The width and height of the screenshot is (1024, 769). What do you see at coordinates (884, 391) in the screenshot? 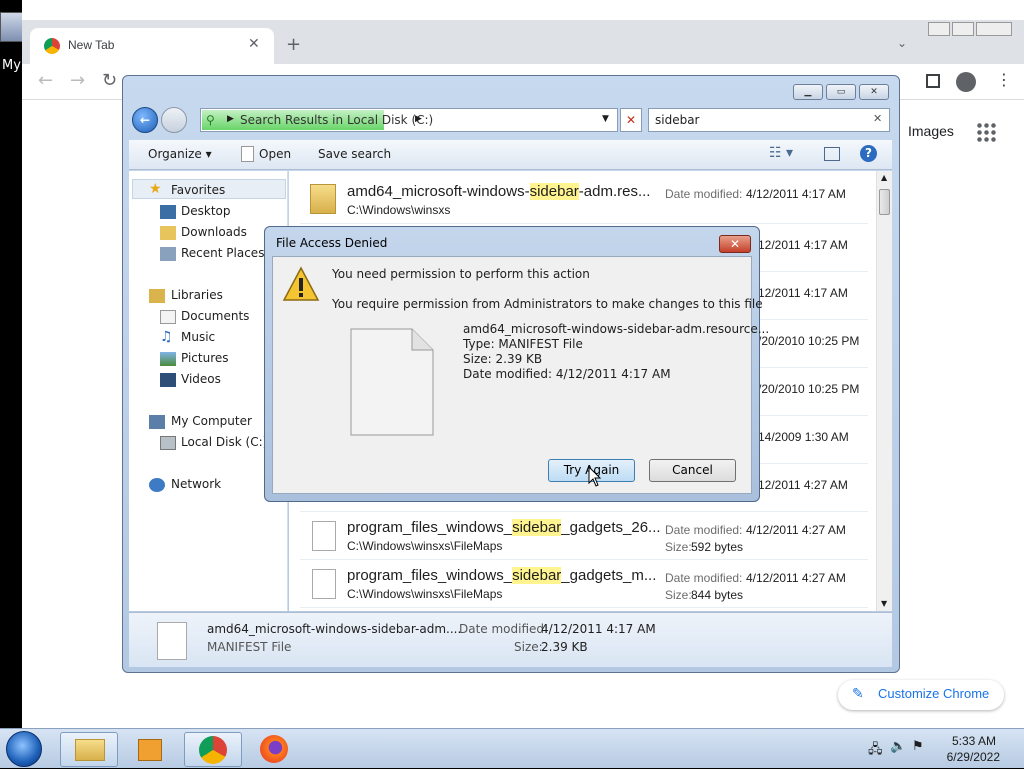
I see `file-list-scrollbar: ▲ ▼` at bounding box center [884, 391].